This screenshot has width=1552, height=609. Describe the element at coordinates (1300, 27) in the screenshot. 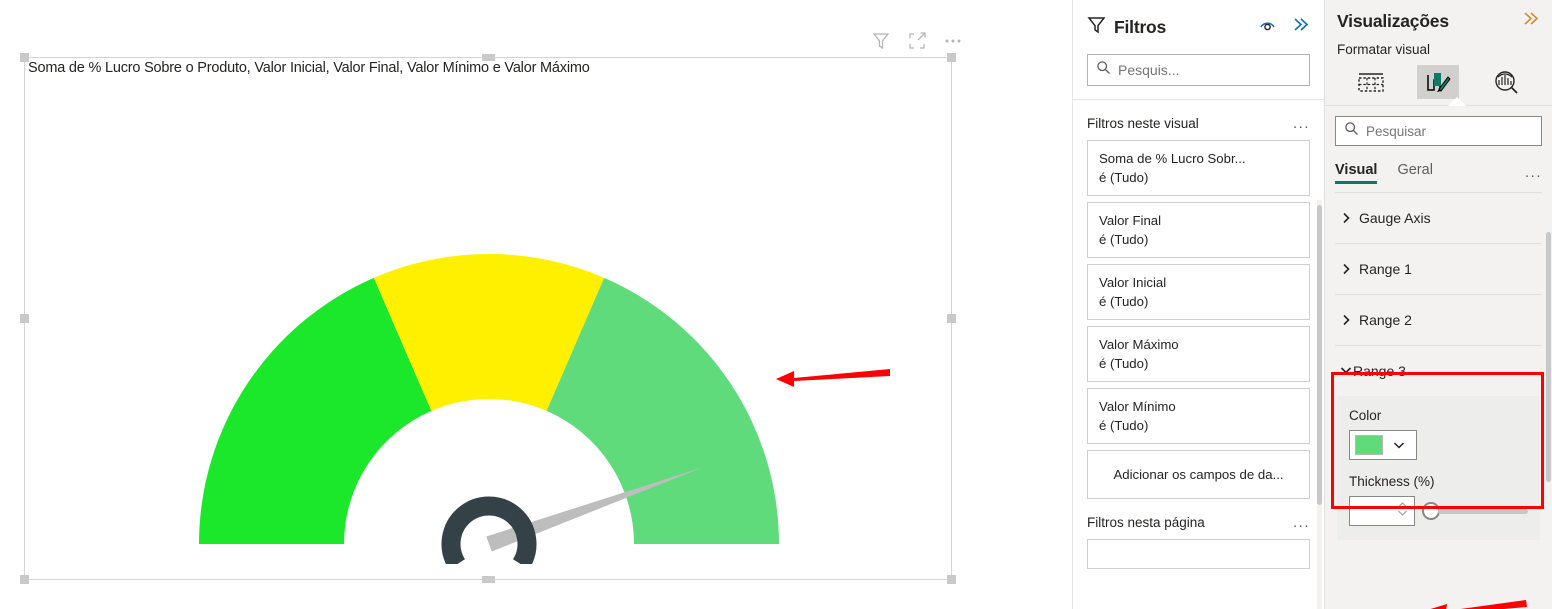

I see `collapse-filters-icon` at that location.